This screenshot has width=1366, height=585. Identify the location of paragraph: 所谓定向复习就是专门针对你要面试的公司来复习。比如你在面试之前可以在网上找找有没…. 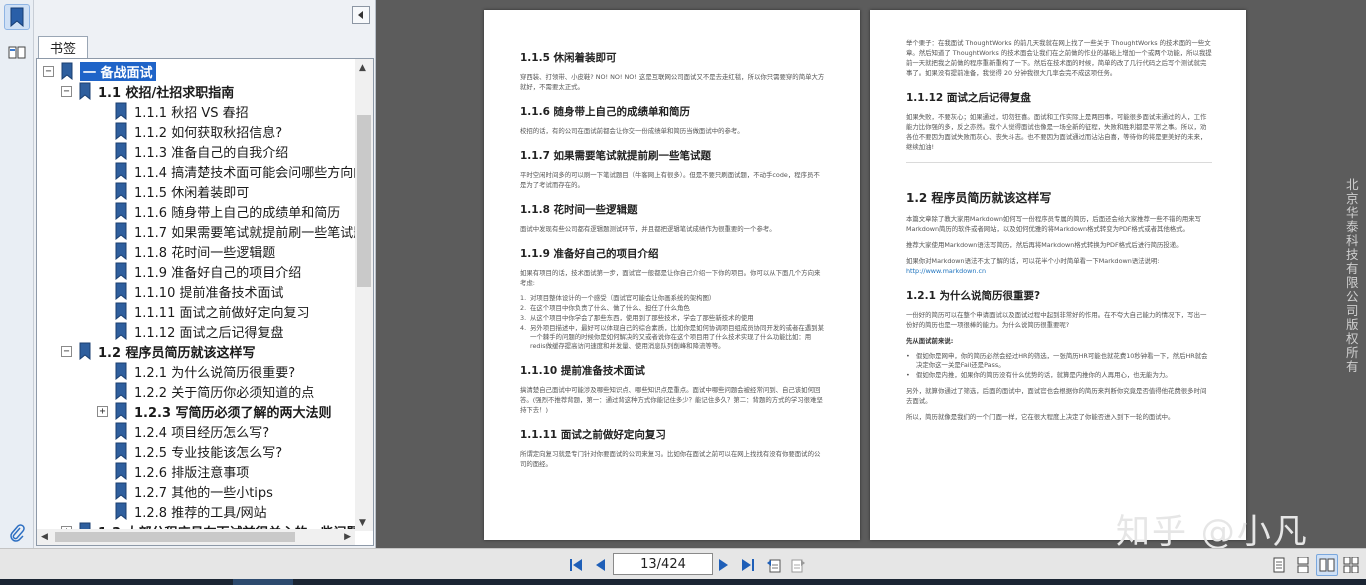
(670, 459).